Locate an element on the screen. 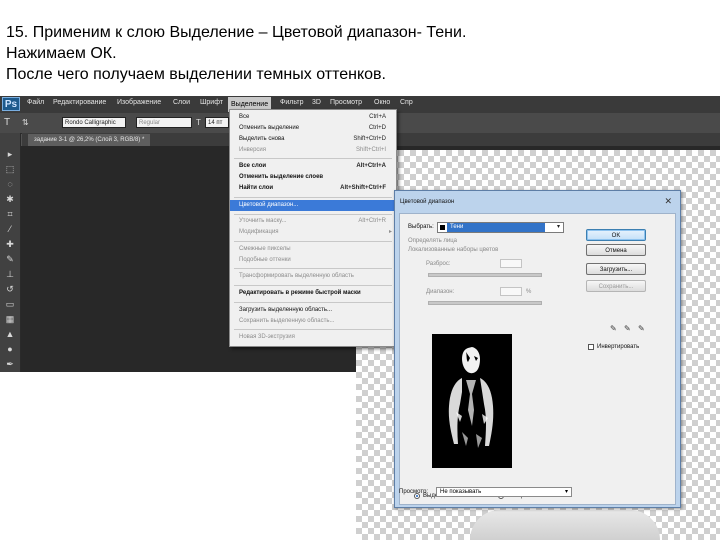 The height and width of the screenshot is (540, 720). document-tab: задание 3-1 @ 26,2% (Слой 3, RGB/8) * is located at coordinates (89, 140).